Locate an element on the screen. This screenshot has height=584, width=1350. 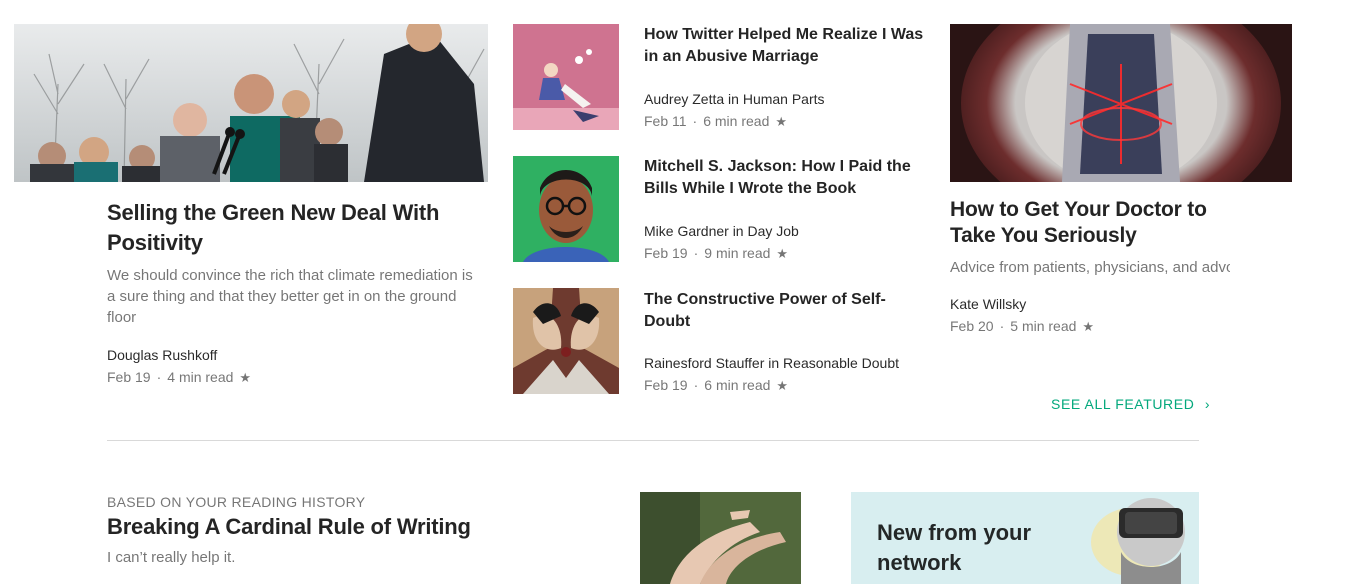
see-all-featured-link: SEE ALL FEATURED › is located at coordinates (1130, 404).